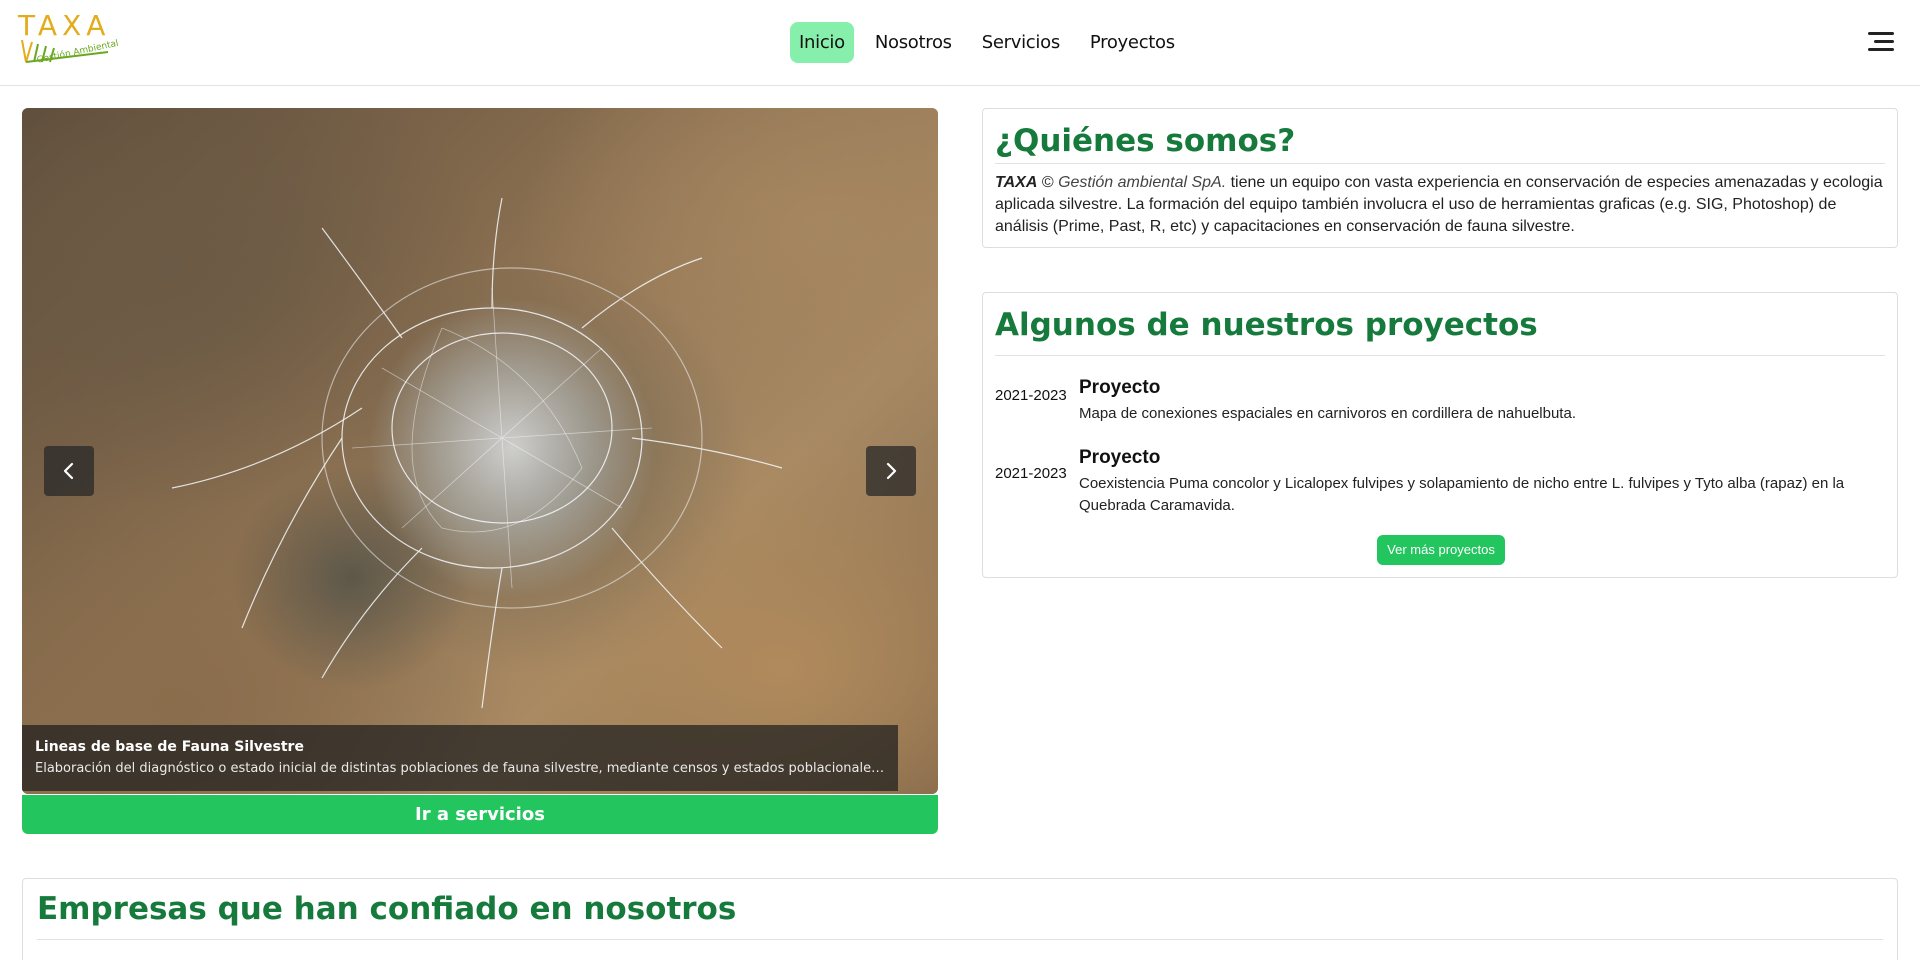 The image size is (1920, 960). What do you see at coordinates (1016, 182) in the screenshot?
I see `about-brand: TAXA` at bounding box center [1016, 182].